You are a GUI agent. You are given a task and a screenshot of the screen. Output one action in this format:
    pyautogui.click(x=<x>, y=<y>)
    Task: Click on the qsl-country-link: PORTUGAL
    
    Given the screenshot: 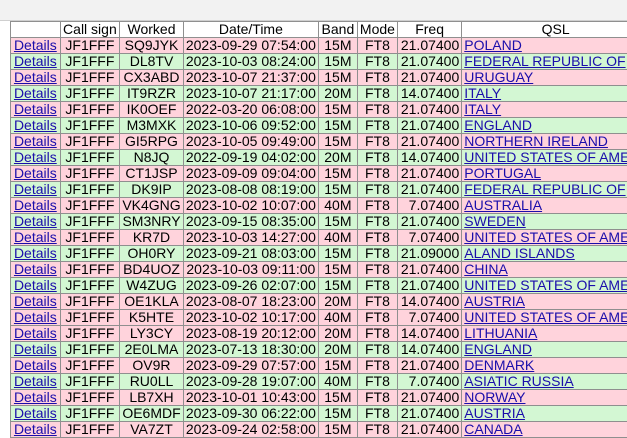 What is the action you would take?
    pyautogui.click(x=502, y=174)
    